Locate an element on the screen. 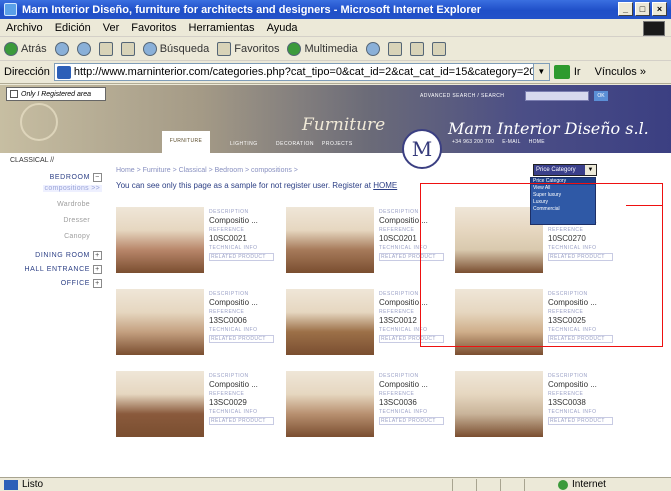  chevron-down-icon: ▼ is located at coordinates (590, 170).